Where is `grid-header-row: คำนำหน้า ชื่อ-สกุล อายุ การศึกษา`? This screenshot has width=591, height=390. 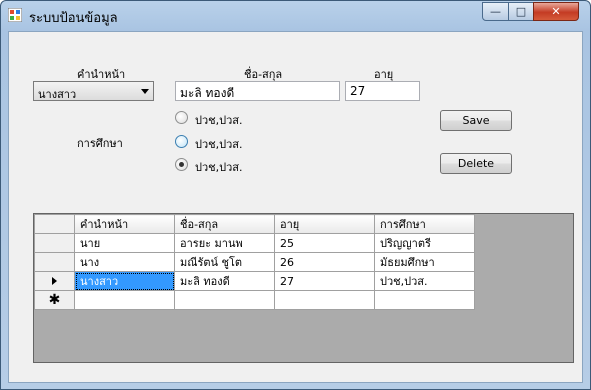 grid-header-row: คำนำหน้า ชื่อ-สกุล อายุ การศึกษา is located at coordinates (254, 224).